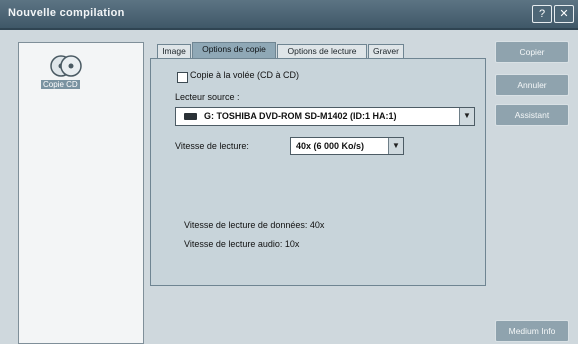  Describe the element at coordinates (66, 66) in the screenshot. I see `cd-copy-icon` at that location.